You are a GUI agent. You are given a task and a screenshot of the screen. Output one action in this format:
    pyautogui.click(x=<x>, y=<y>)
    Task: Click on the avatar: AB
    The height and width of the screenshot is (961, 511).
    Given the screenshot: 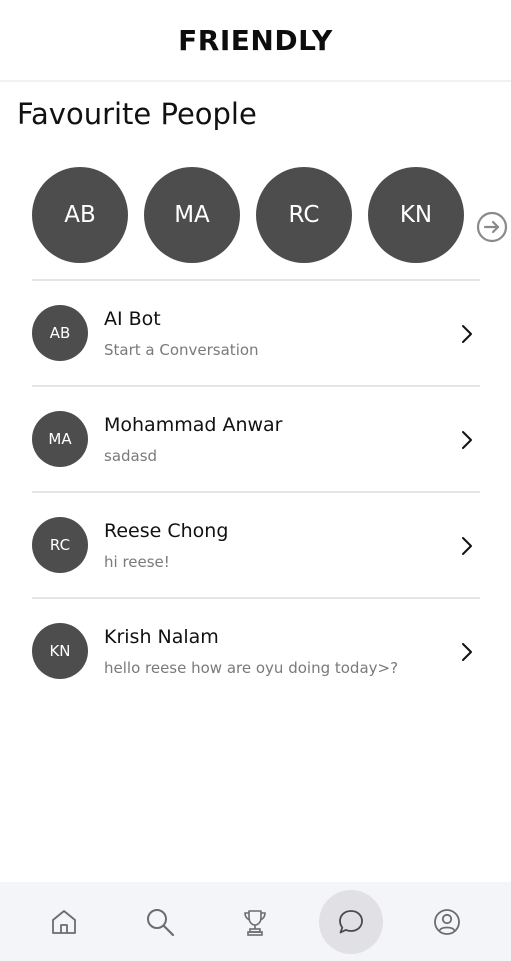 What is the action you would take?
    pyautogui.click(x=60, y=333)
    